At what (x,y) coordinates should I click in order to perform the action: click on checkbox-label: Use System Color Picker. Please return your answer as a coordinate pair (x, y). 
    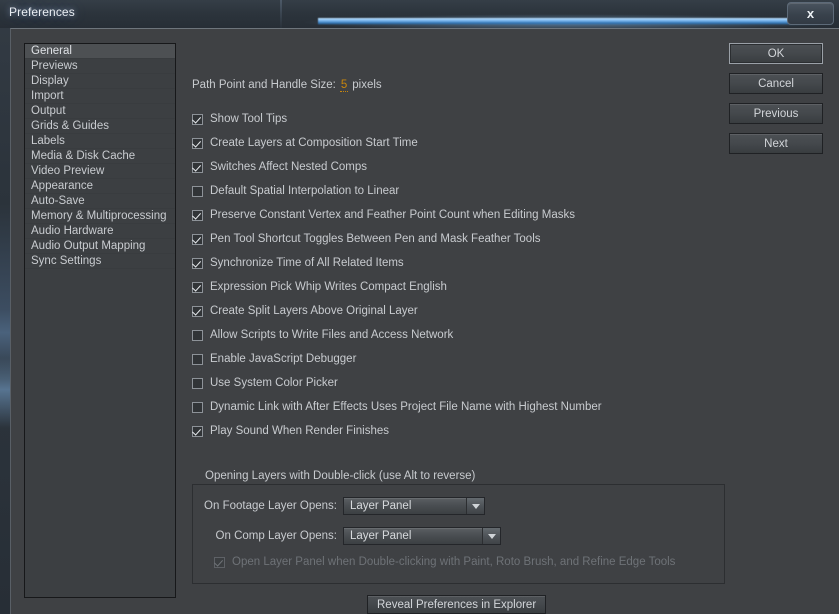
    Looking at the image, I should click on (274, 383).